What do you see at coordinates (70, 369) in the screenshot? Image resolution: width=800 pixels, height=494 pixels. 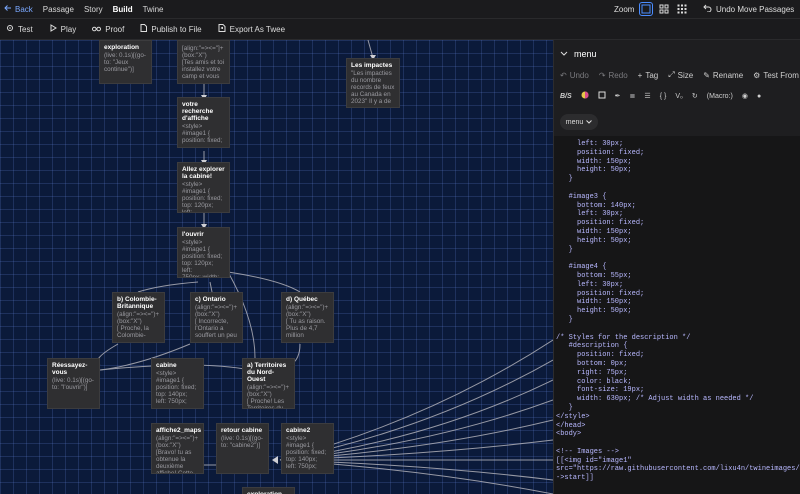 I see `passage-title: Réessayez-vous` at bounding box center [70, 369].